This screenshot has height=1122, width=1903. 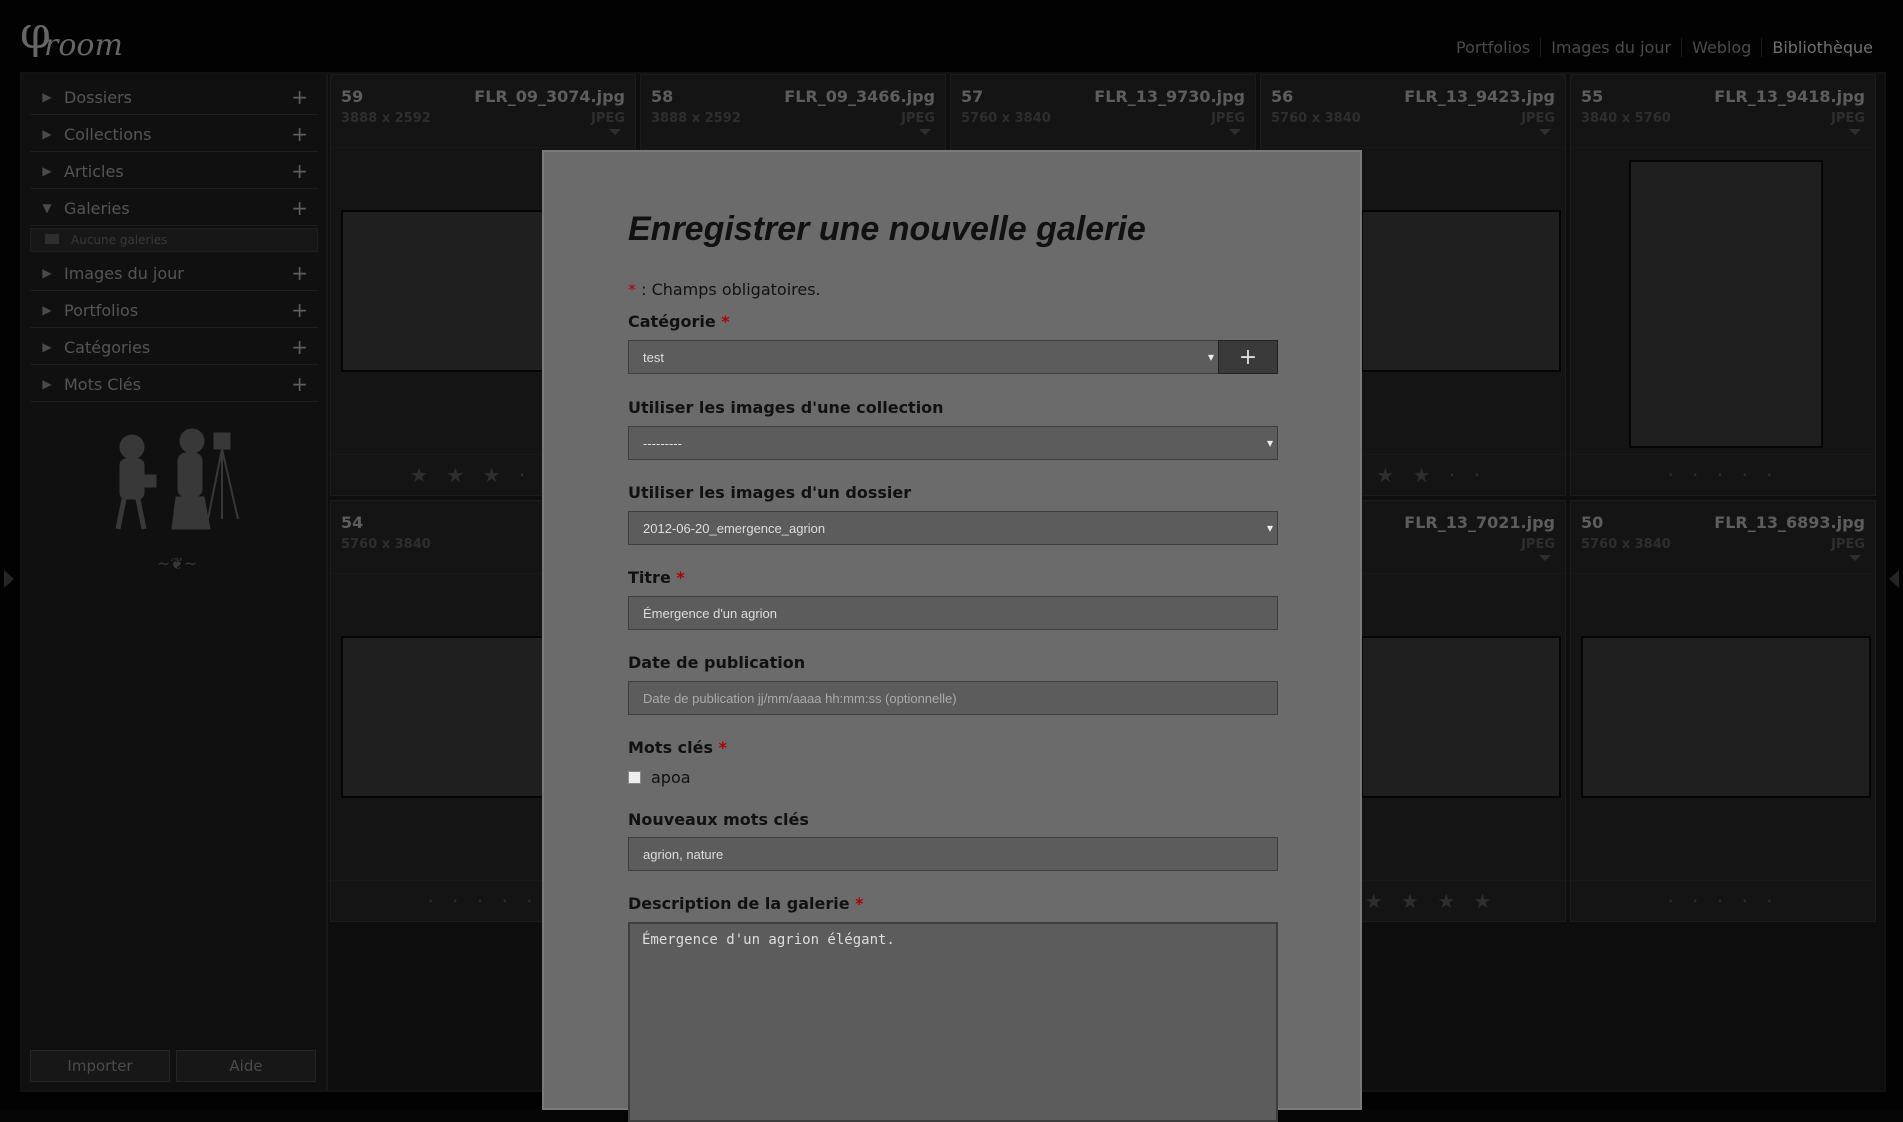 I want to click on nouveaux-value: agrion, nature, so click(x=683, y=854).